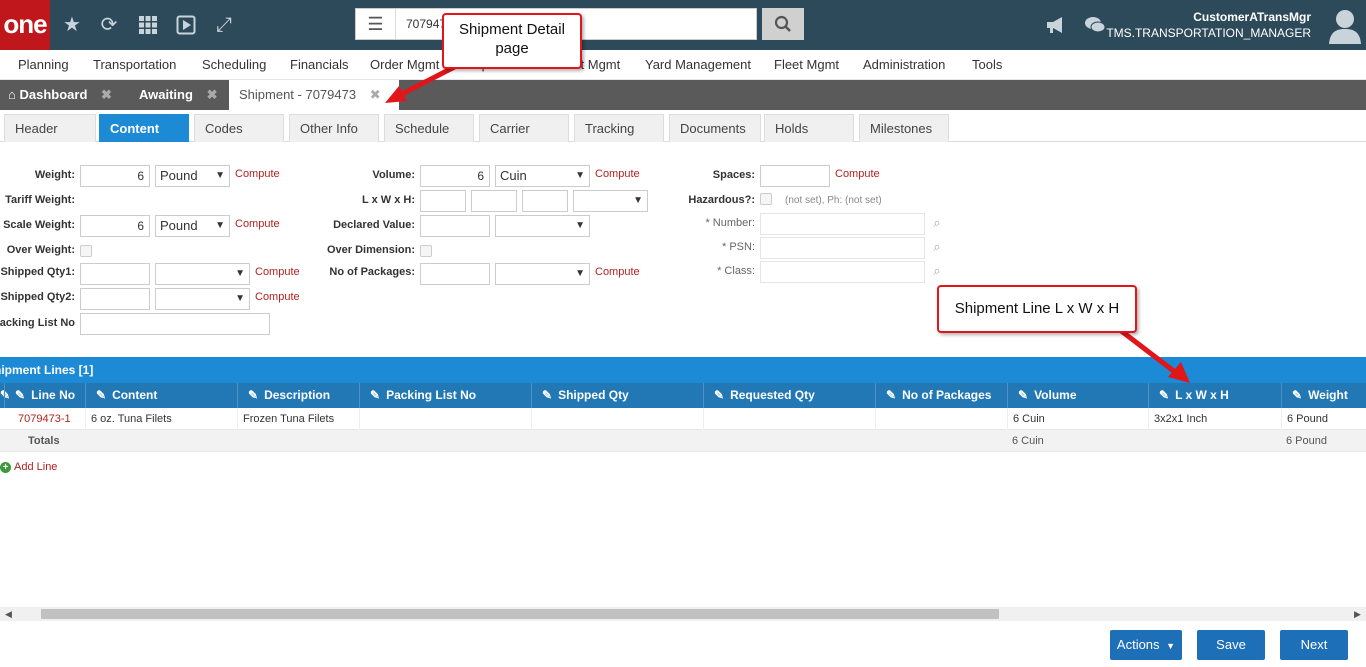 The height and width of the screenshot is (667, 1366). I want to click on spaces-compute-link: Compute, so click(857, 174).